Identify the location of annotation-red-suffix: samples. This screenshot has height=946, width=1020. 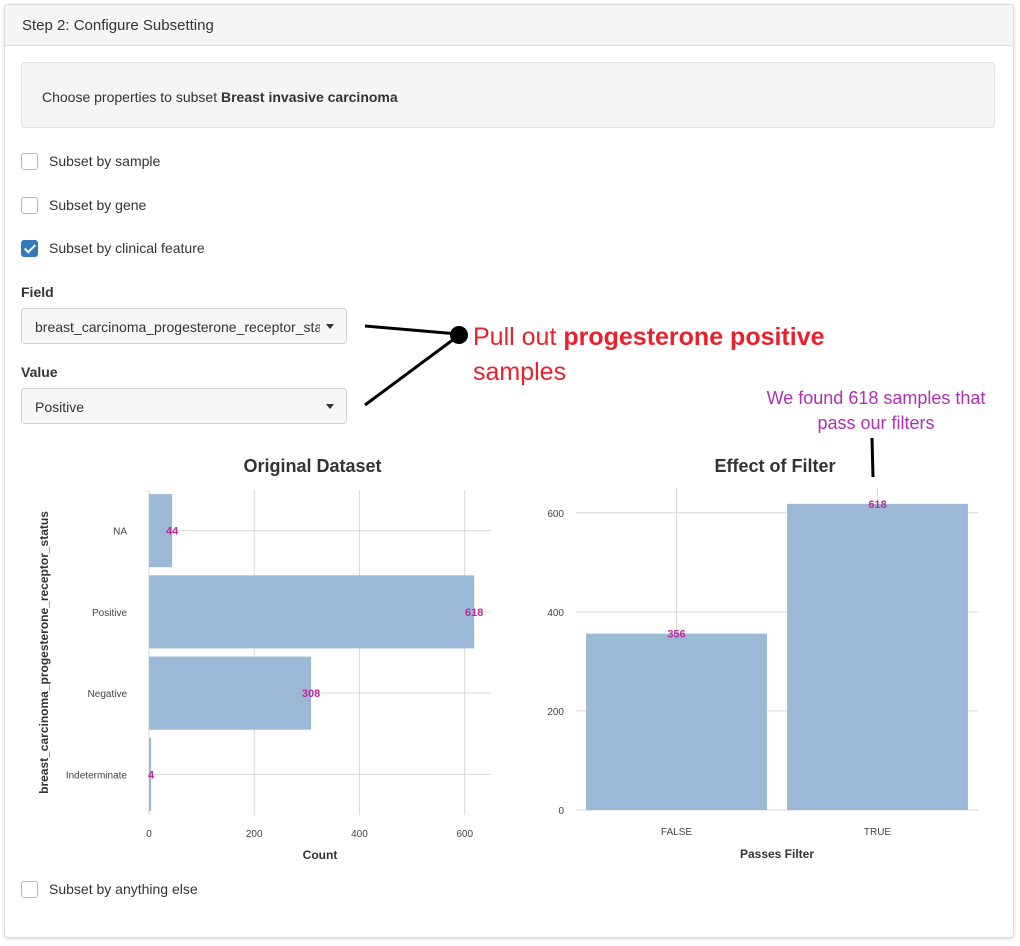
(520, 372).